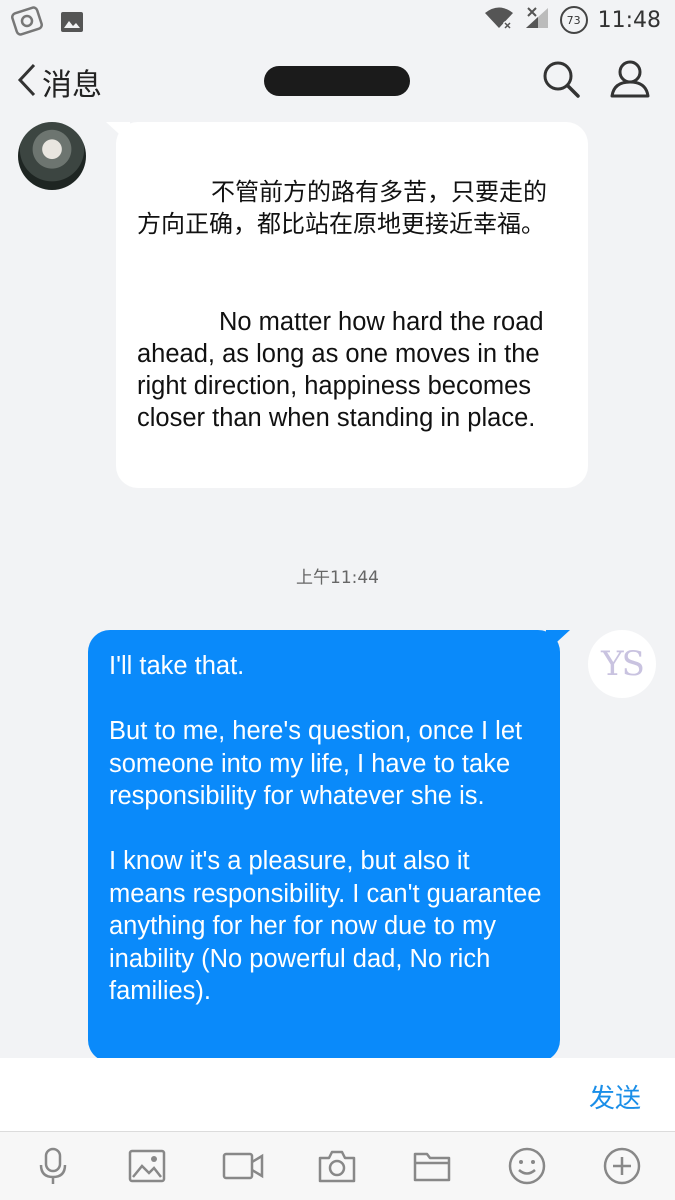  What do you see at coordinates (337, 1095) in the screenshot?
I see `message-input-bar: 发送` at bounding box center [337, 1095].